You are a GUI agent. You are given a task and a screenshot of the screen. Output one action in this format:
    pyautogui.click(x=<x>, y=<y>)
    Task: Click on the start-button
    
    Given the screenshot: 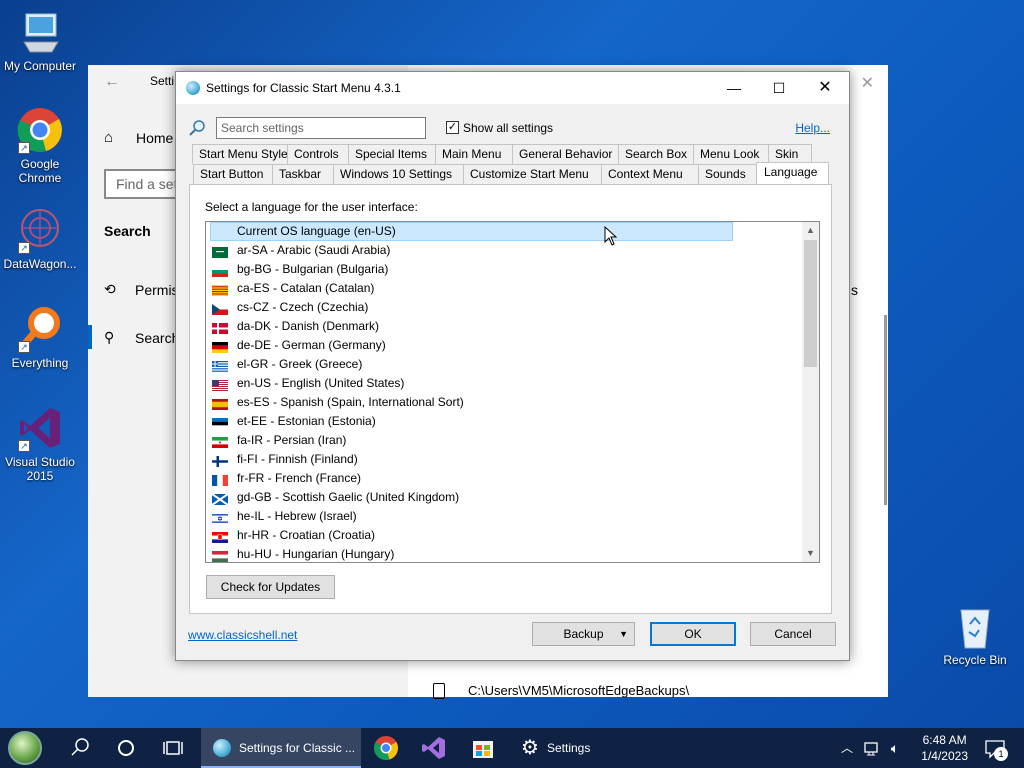 What is the action you would take?
    pyautogui.click(x=25, y=748)
    